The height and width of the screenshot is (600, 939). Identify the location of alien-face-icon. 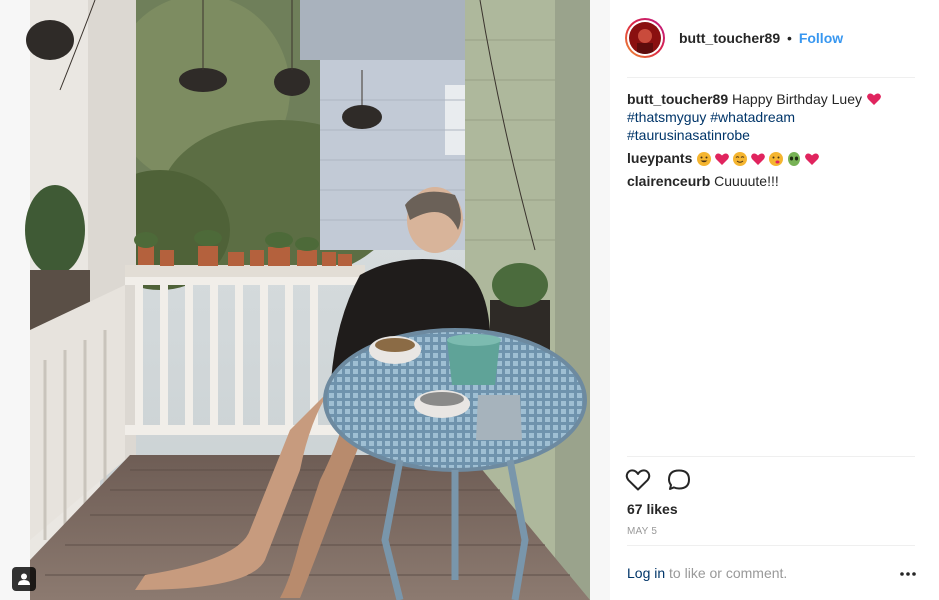
(794, 159).